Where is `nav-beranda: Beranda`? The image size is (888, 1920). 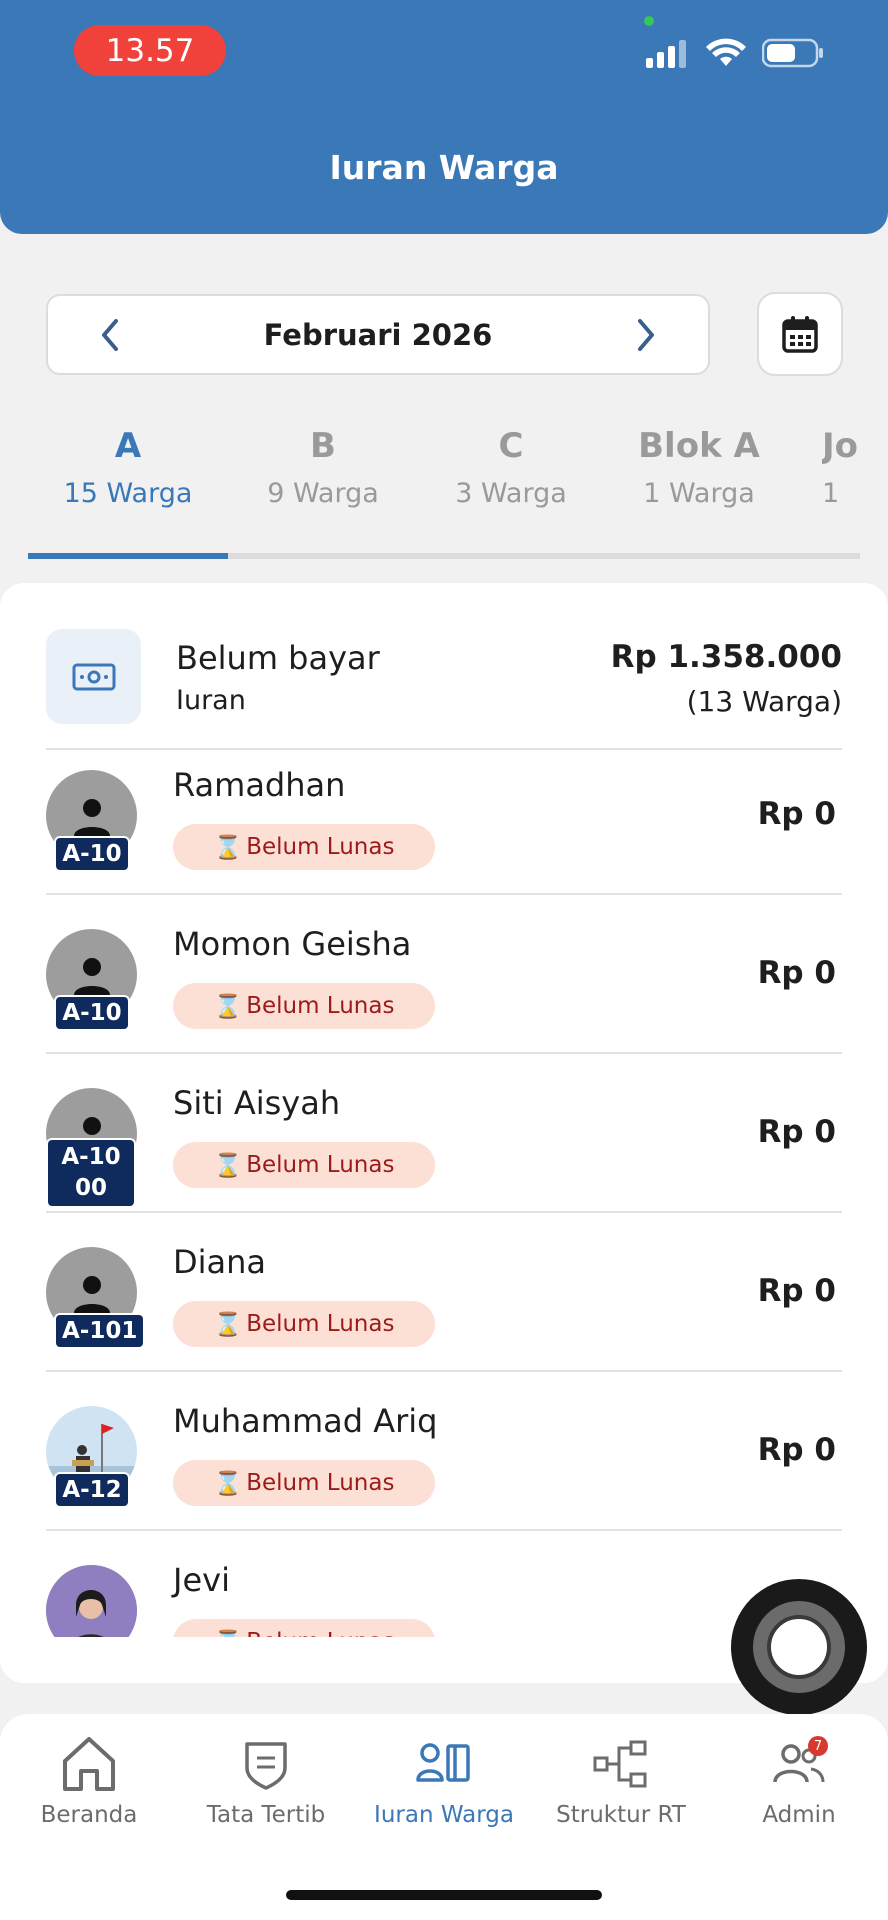
nav-beranda: Beranda is located at coordinates (89, 1781).